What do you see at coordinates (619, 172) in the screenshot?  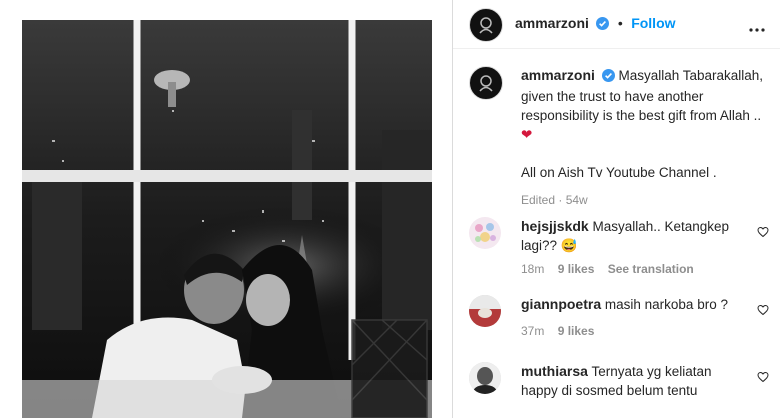 I see `caption-text-2: All on Aish Tv Youtube Channel .` at bounding box center [619, 172].